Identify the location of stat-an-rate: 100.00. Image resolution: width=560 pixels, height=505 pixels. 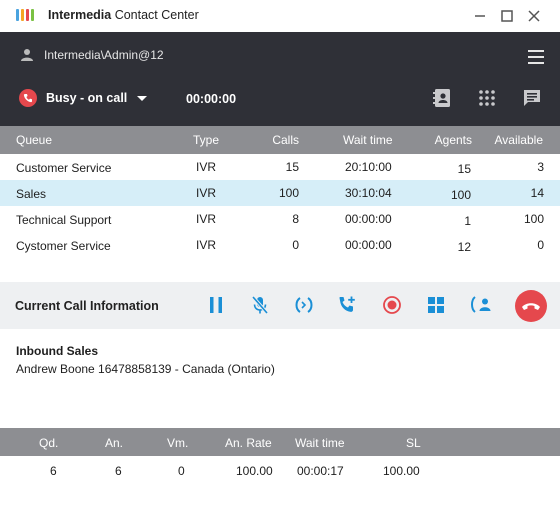
(254, 471).